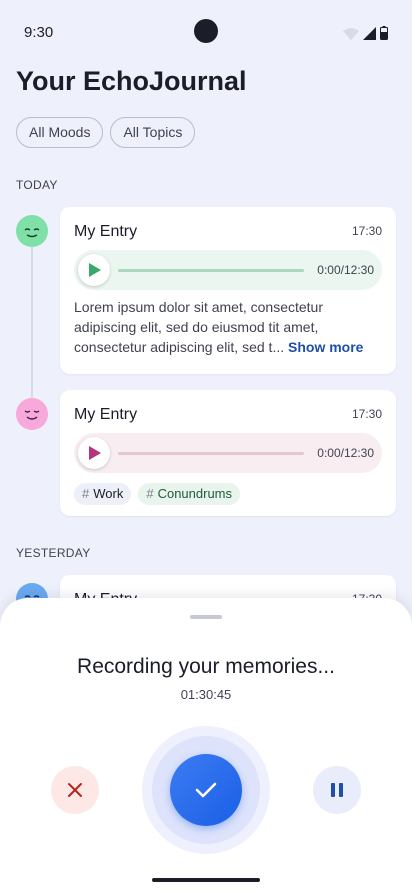 This screenshot has height=892, width=412. What do you see at coordinates (108, 493) in the screenshot?
I see `tag-label: Work` at bounding box center [108, 493].